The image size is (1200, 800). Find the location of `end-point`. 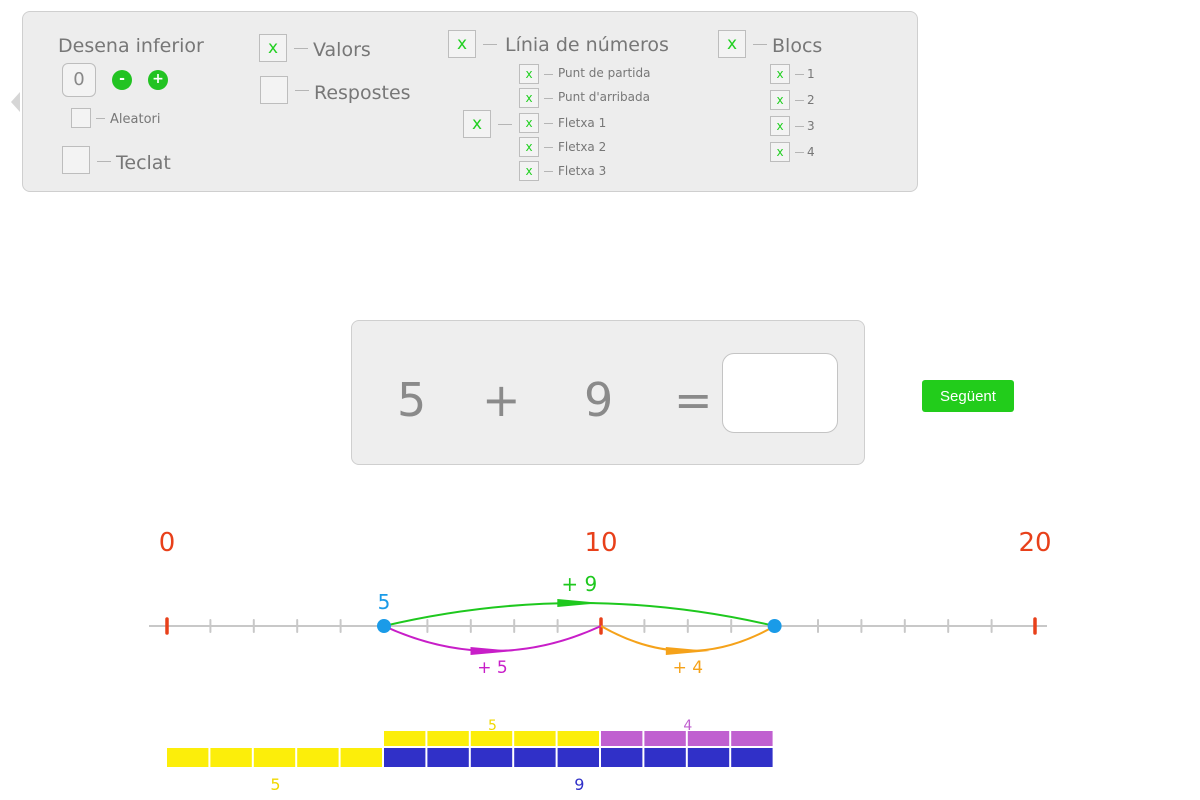

end-point is located at coordinates (774, 626).